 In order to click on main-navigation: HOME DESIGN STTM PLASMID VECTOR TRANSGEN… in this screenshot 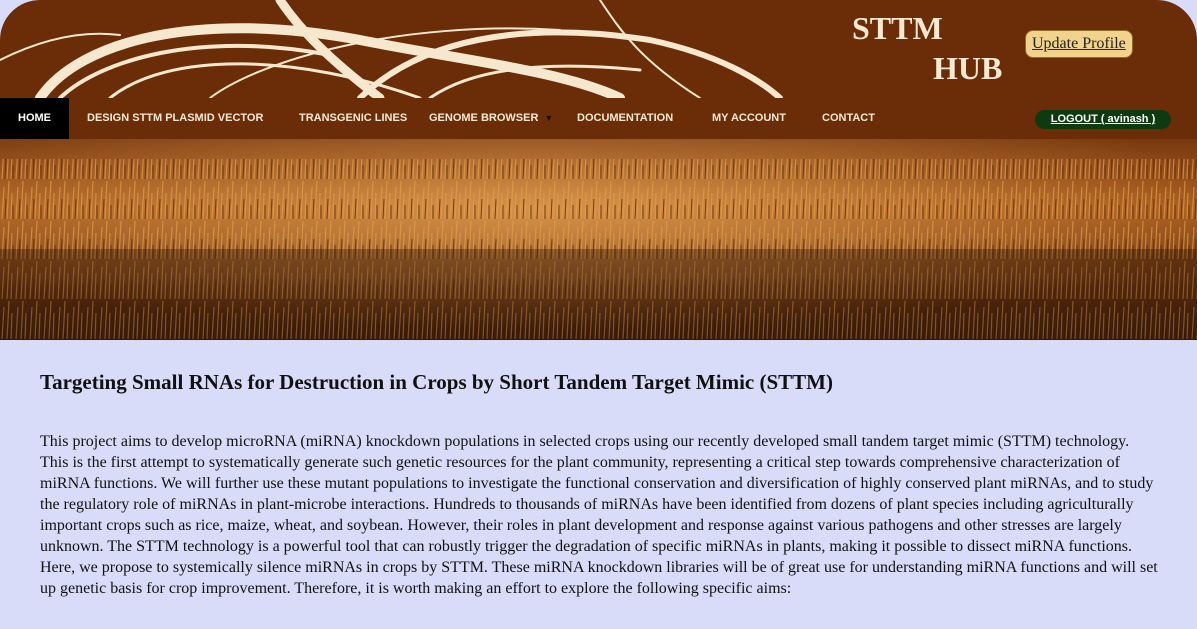, I will do `click(598, 118)`.